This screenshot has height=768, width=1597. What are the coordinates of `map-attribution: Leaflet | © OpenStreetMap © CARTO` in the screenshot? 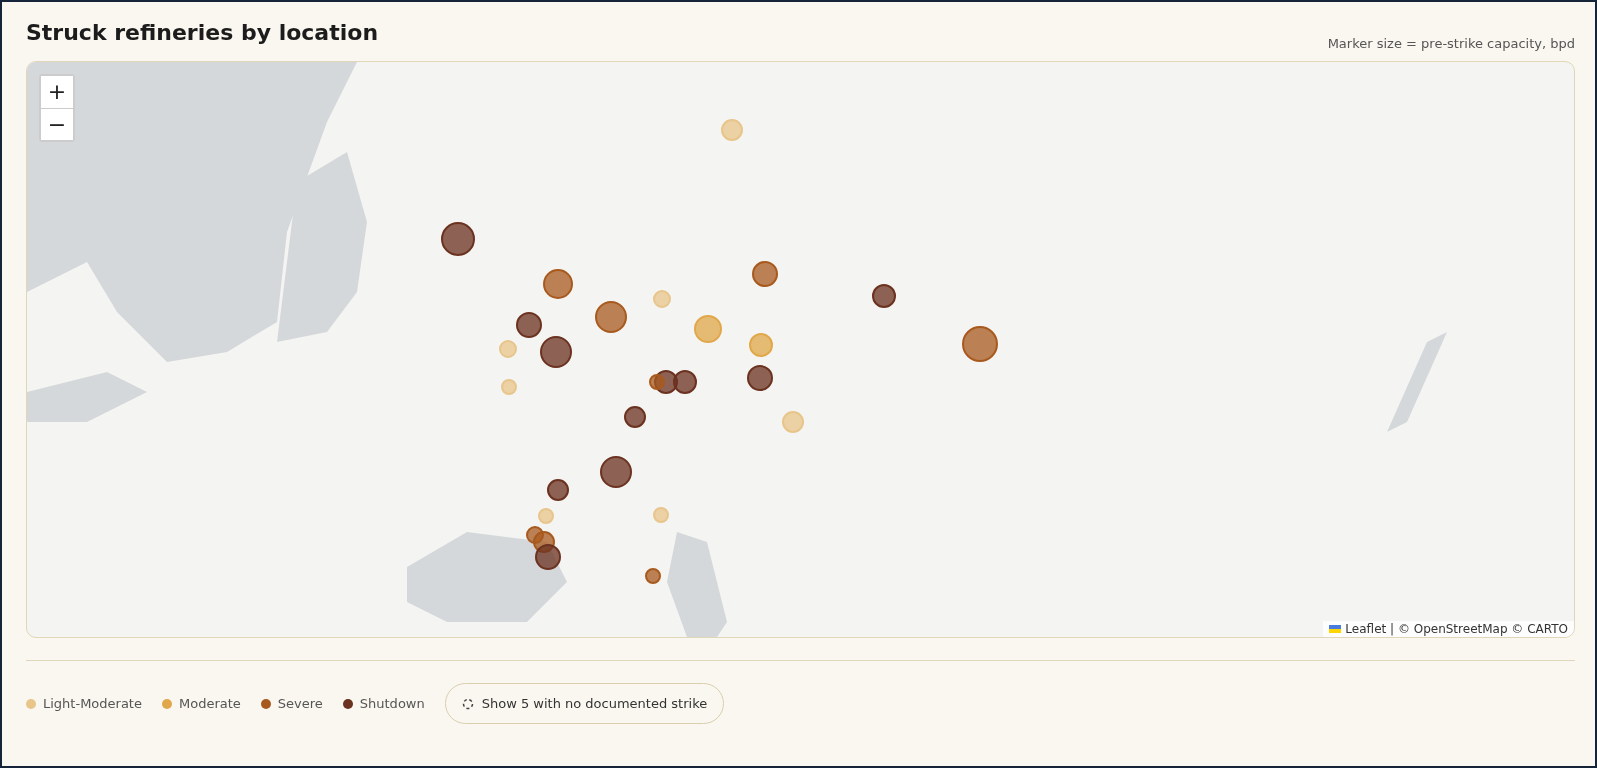 It's located at (1456, 629).